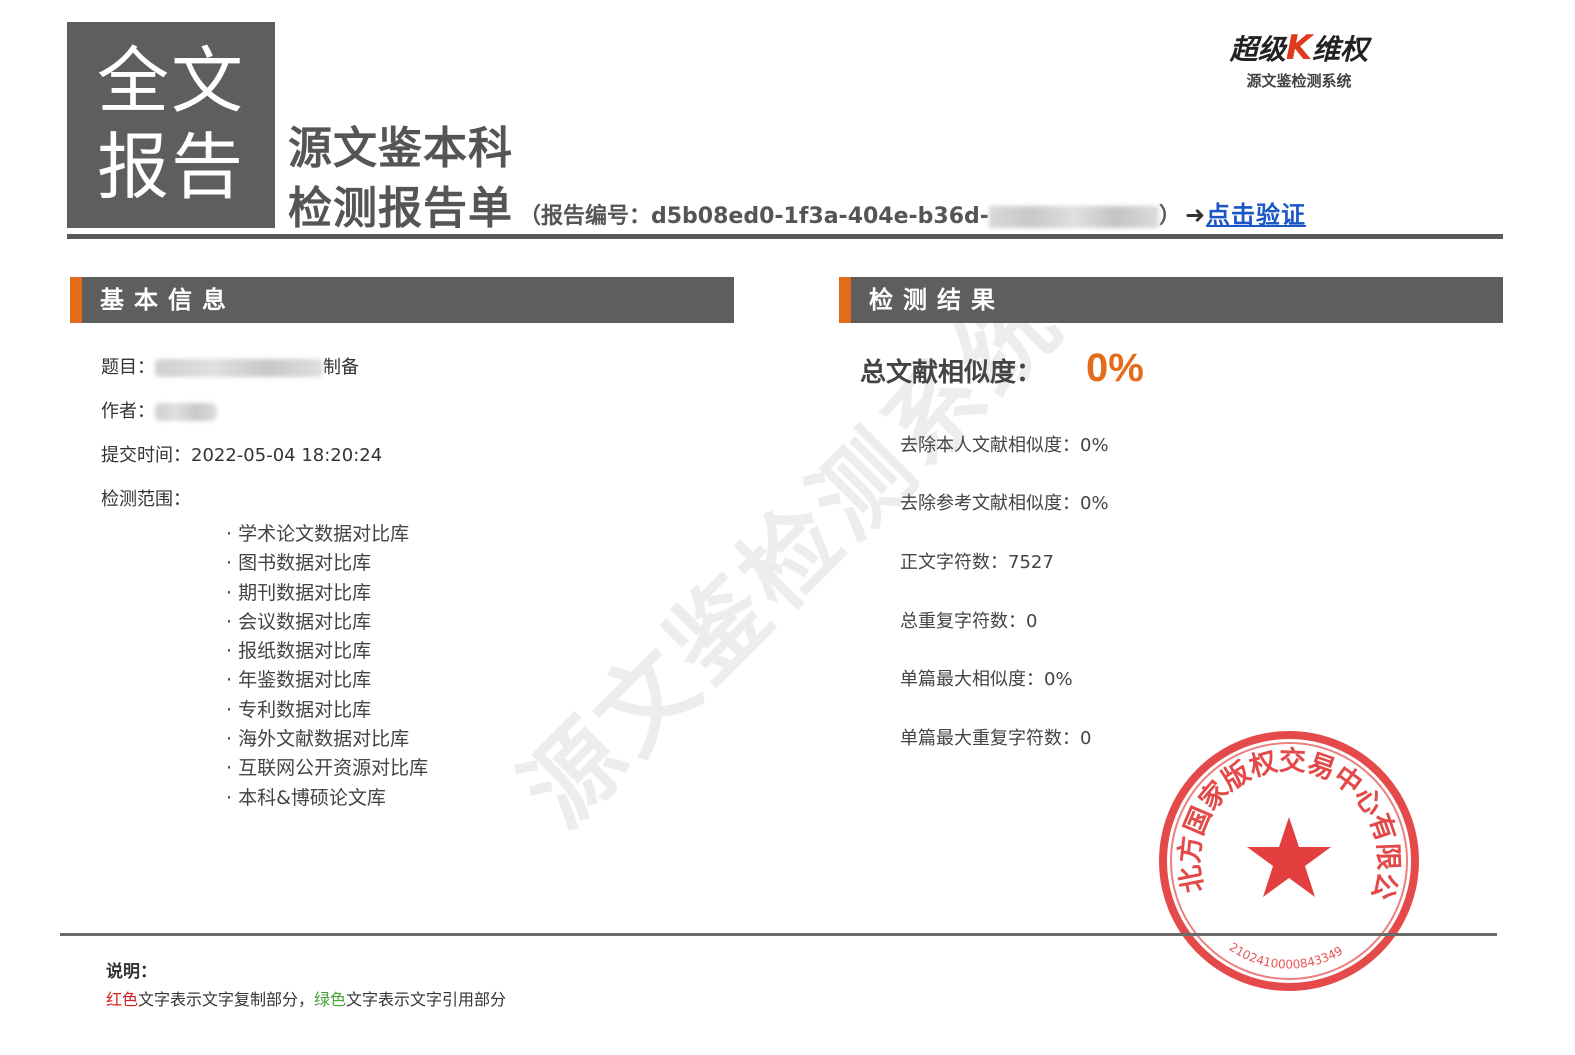  I want to click on report-type-badge: 全文 报告, so click(171, 125).